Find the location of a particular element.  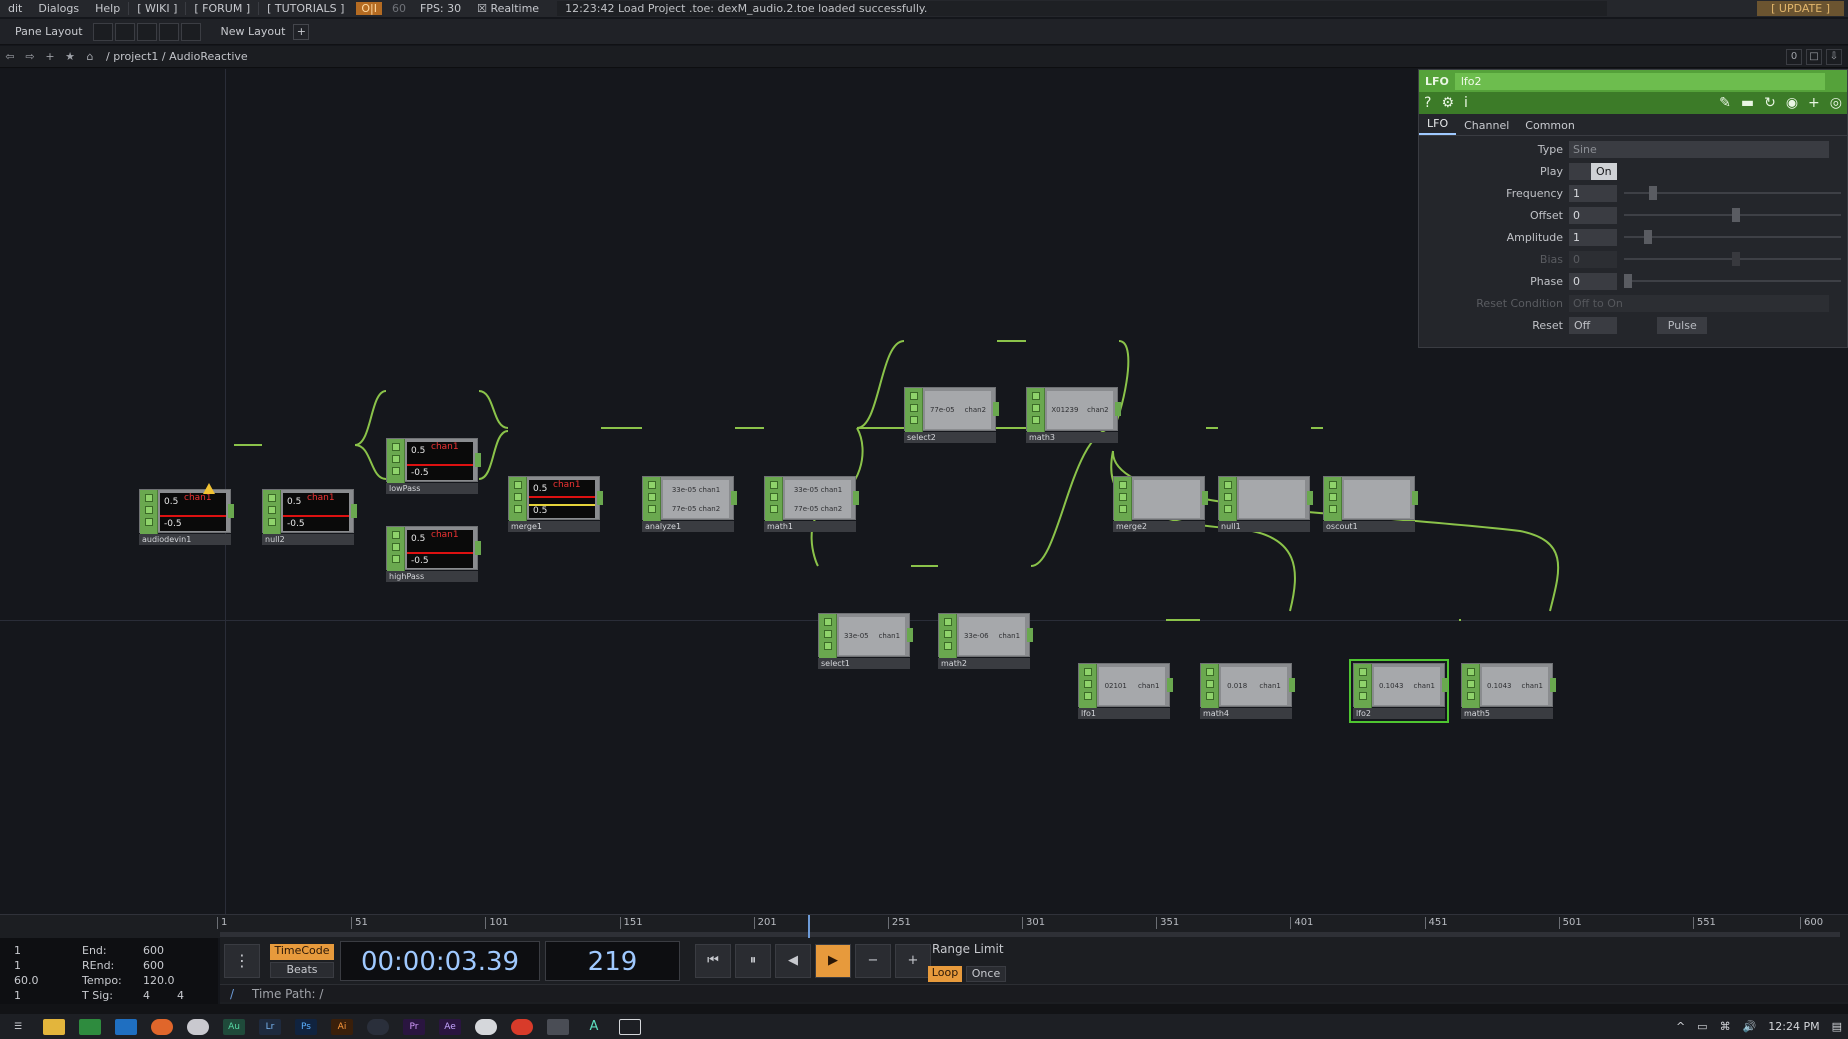

offset-slider is located at coordinates (1732, 215).